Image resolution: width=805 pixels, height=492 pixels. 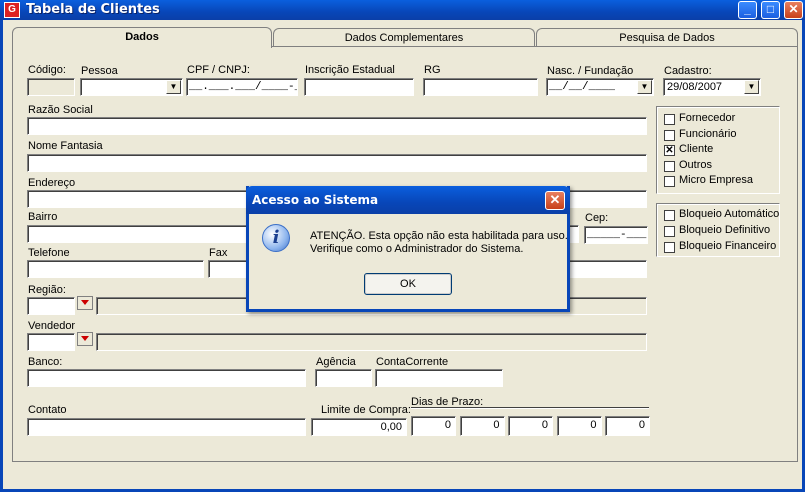 I want to click on rg-field, so click(x=480, y=87).